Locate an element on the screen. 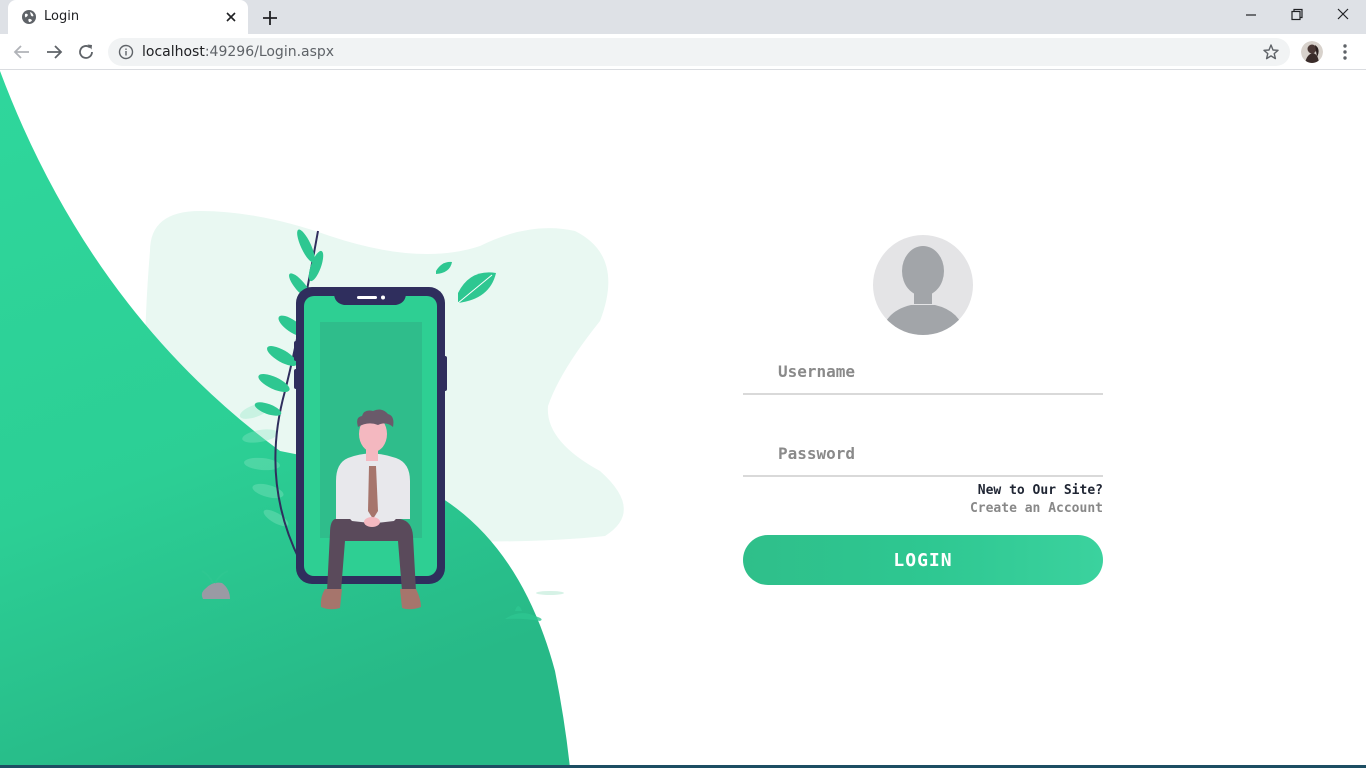 The height and width of the screenshot is (768, 1366). signup-prompt: New to Our Site? Create an Account is located at coordinates (1036, 500).